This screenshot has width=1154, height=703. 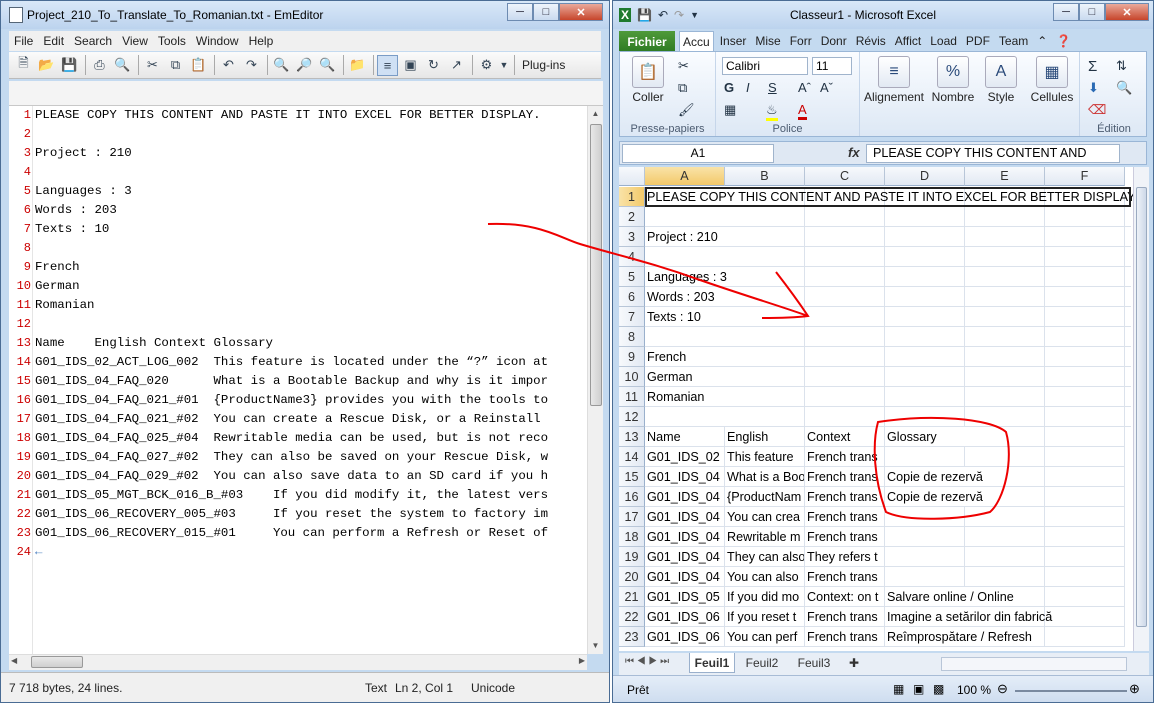 What do you see at coordinates (1034, 664) in the screenshot?
I see `horizontal-scrollbar` at bounding box center [1034, 664].